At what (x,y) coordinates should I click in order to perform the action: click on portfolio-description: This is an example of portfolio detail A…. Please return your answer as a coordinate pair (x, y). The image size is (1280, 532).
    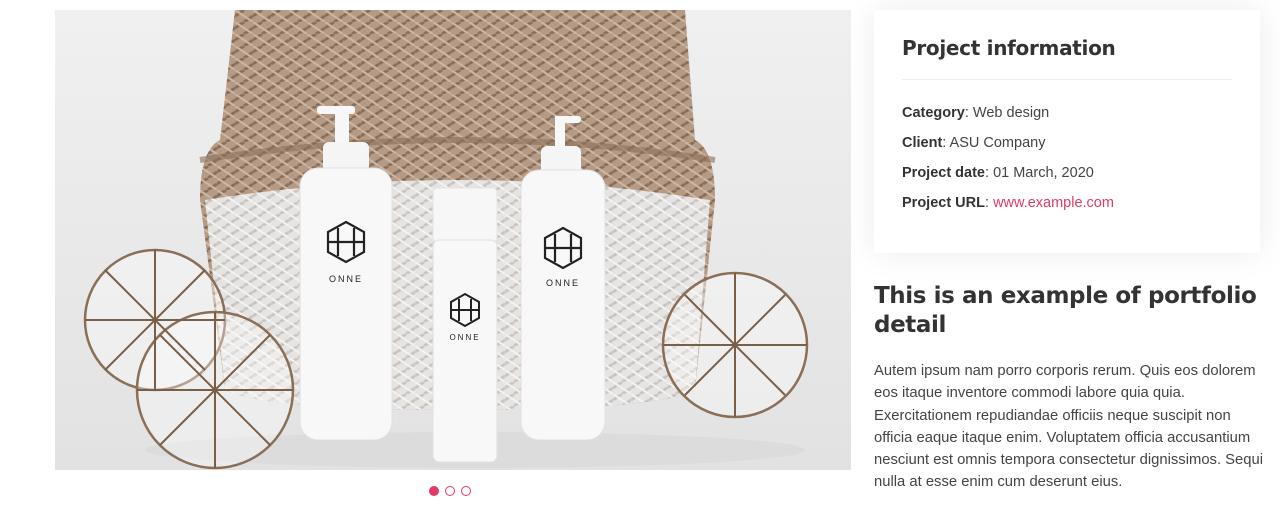
    Looking at the image, I should click on (1069, 388).